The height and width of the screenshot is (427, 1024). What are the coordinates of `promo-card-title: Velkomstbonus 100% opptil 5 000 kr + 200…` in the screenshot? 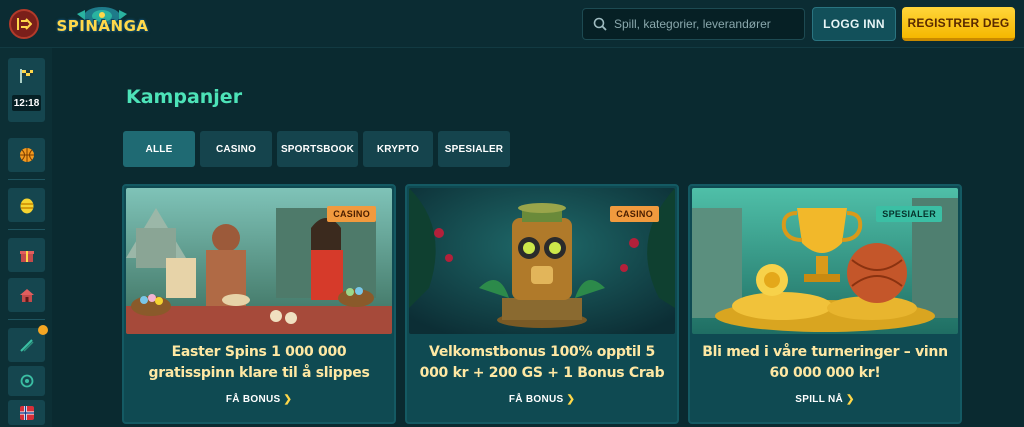 It's located at (542, 362).